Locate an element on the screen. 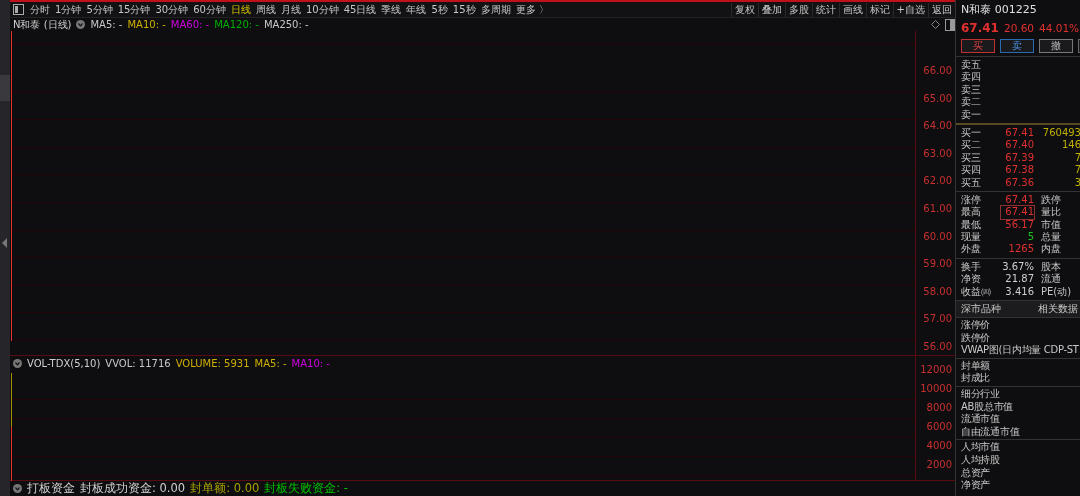 This screenshot has width=1080, height=496. stat-value: 1265 is located at coordinates (1020, 249).